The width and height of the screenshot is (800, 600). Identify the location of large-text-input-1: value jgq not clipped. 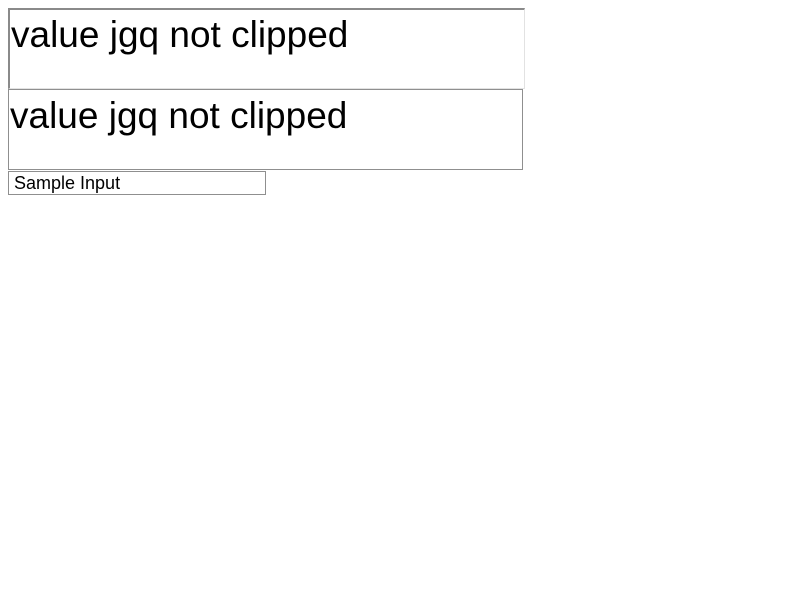
(266, 48).